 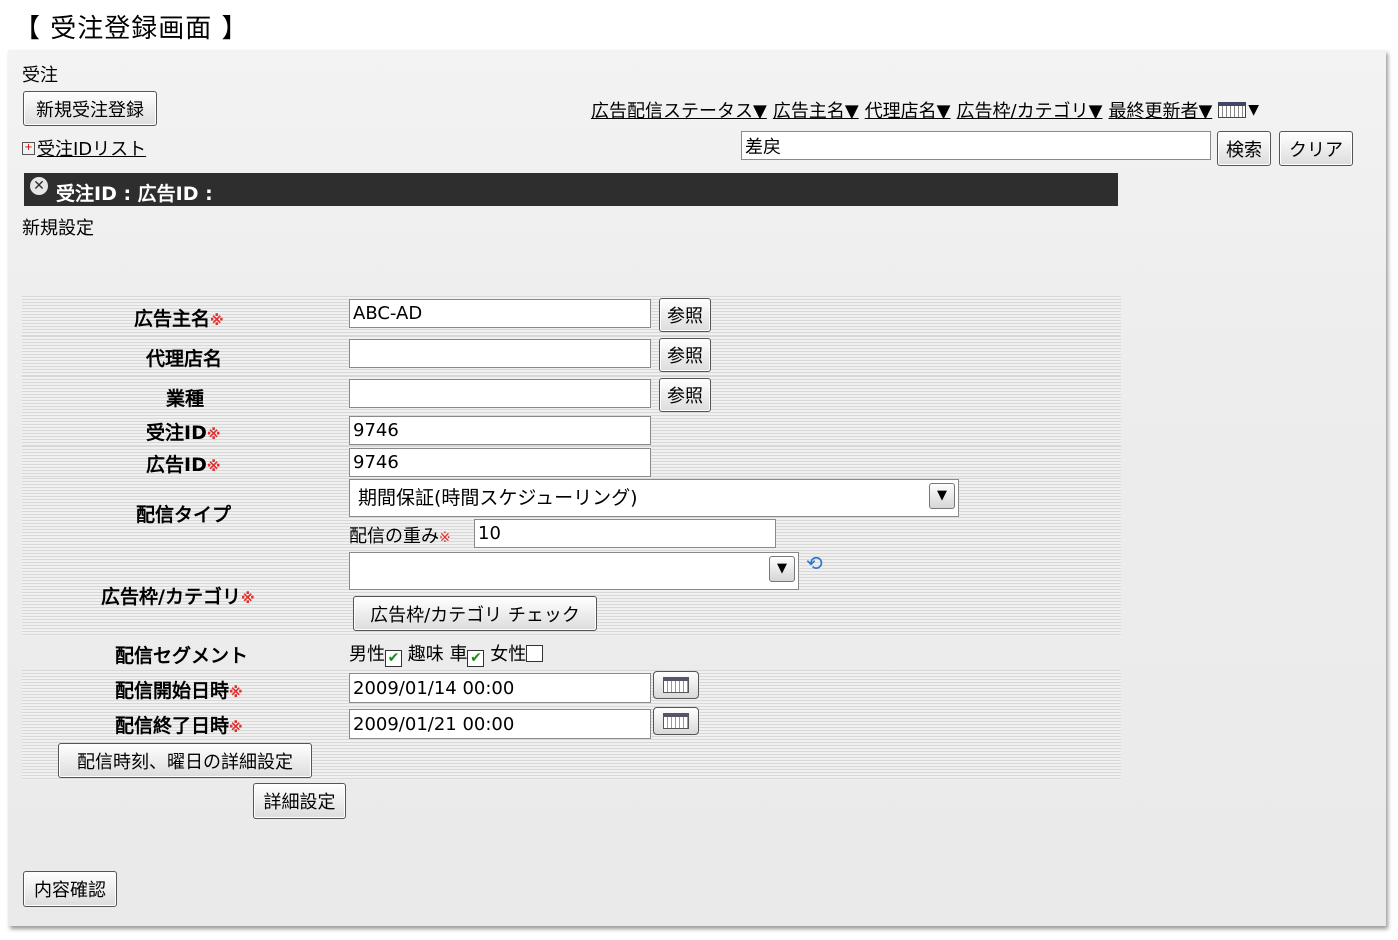 What do you see at coordinates (1316, 148) in the screenshot?
I see `clear-button: クリア` at bounding box center [1316, 148].